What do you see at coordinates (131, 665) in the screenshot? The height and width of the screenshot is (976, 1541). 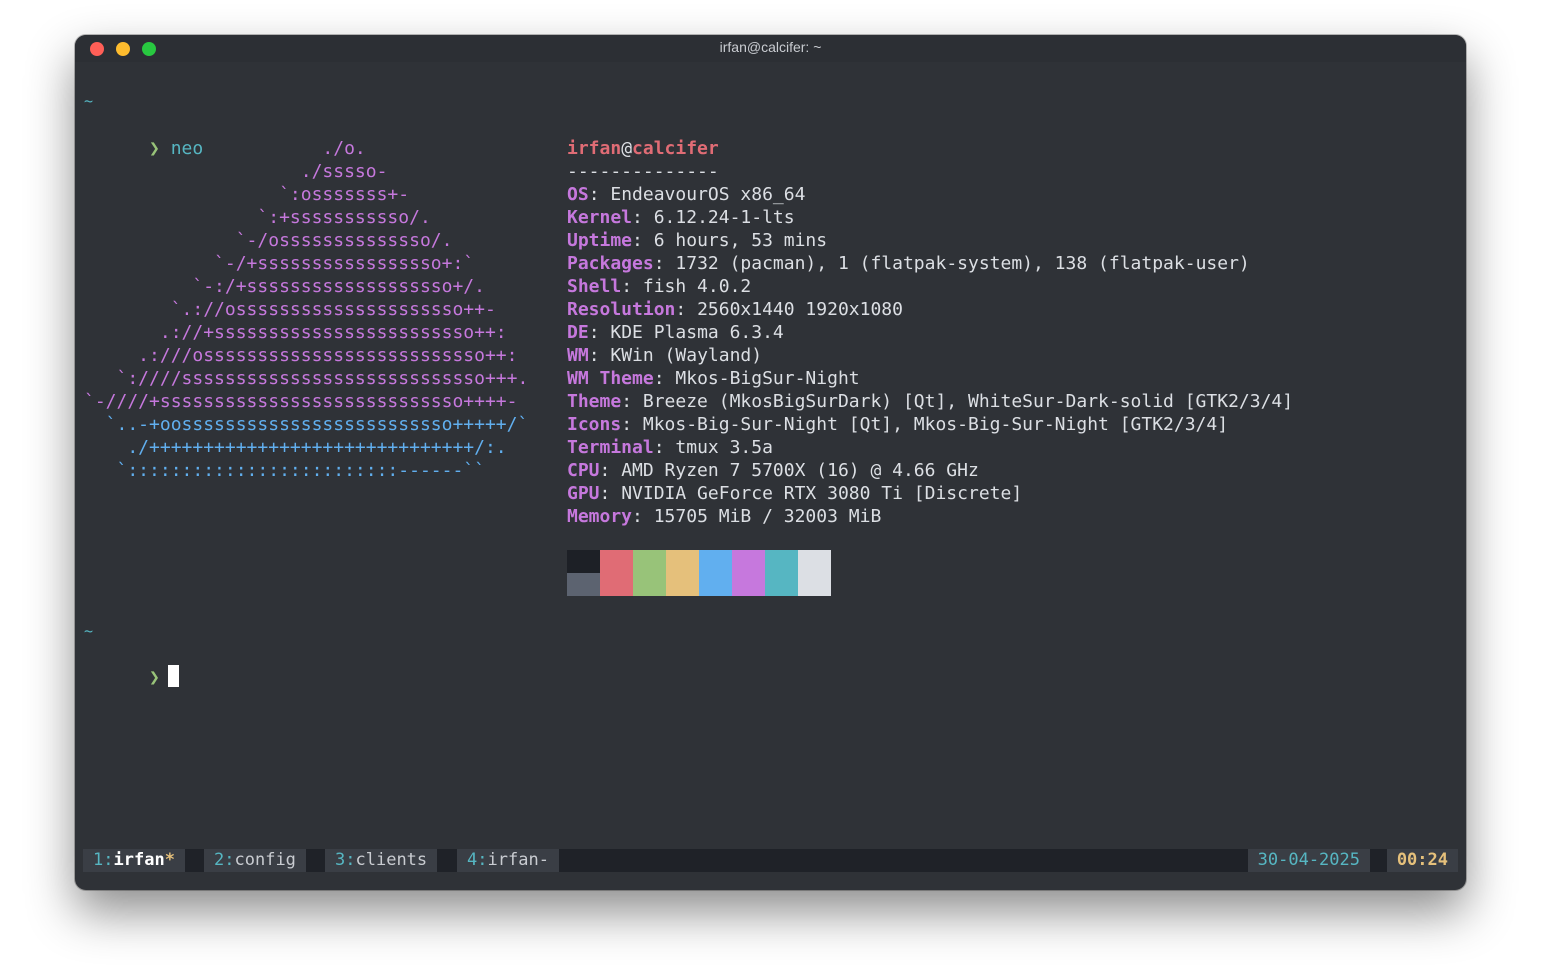 I see `active-prompt-line: ❯` at bounding box center [131, 665].